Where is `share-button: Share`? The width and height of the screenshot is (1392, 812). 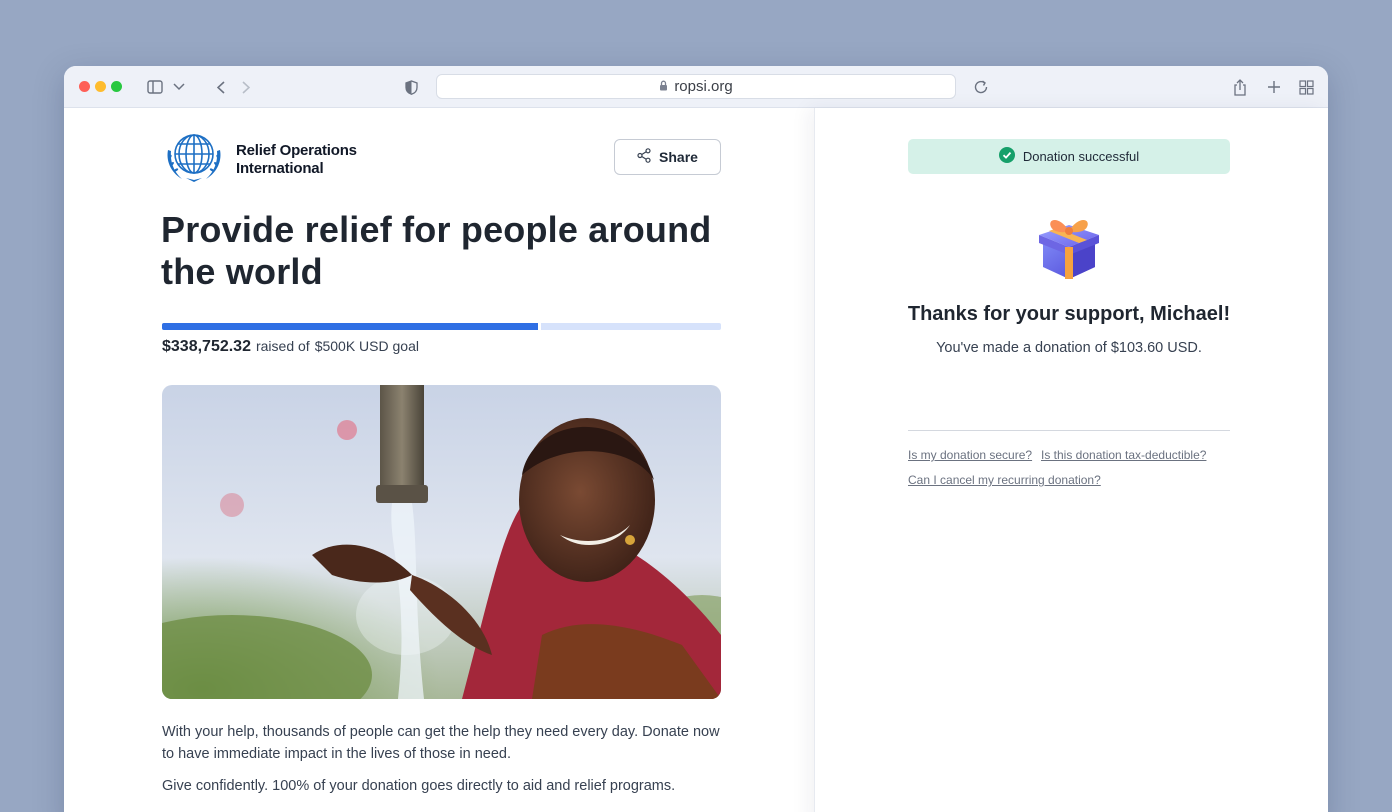 share-button: Share is located at coordinates (667, 157).